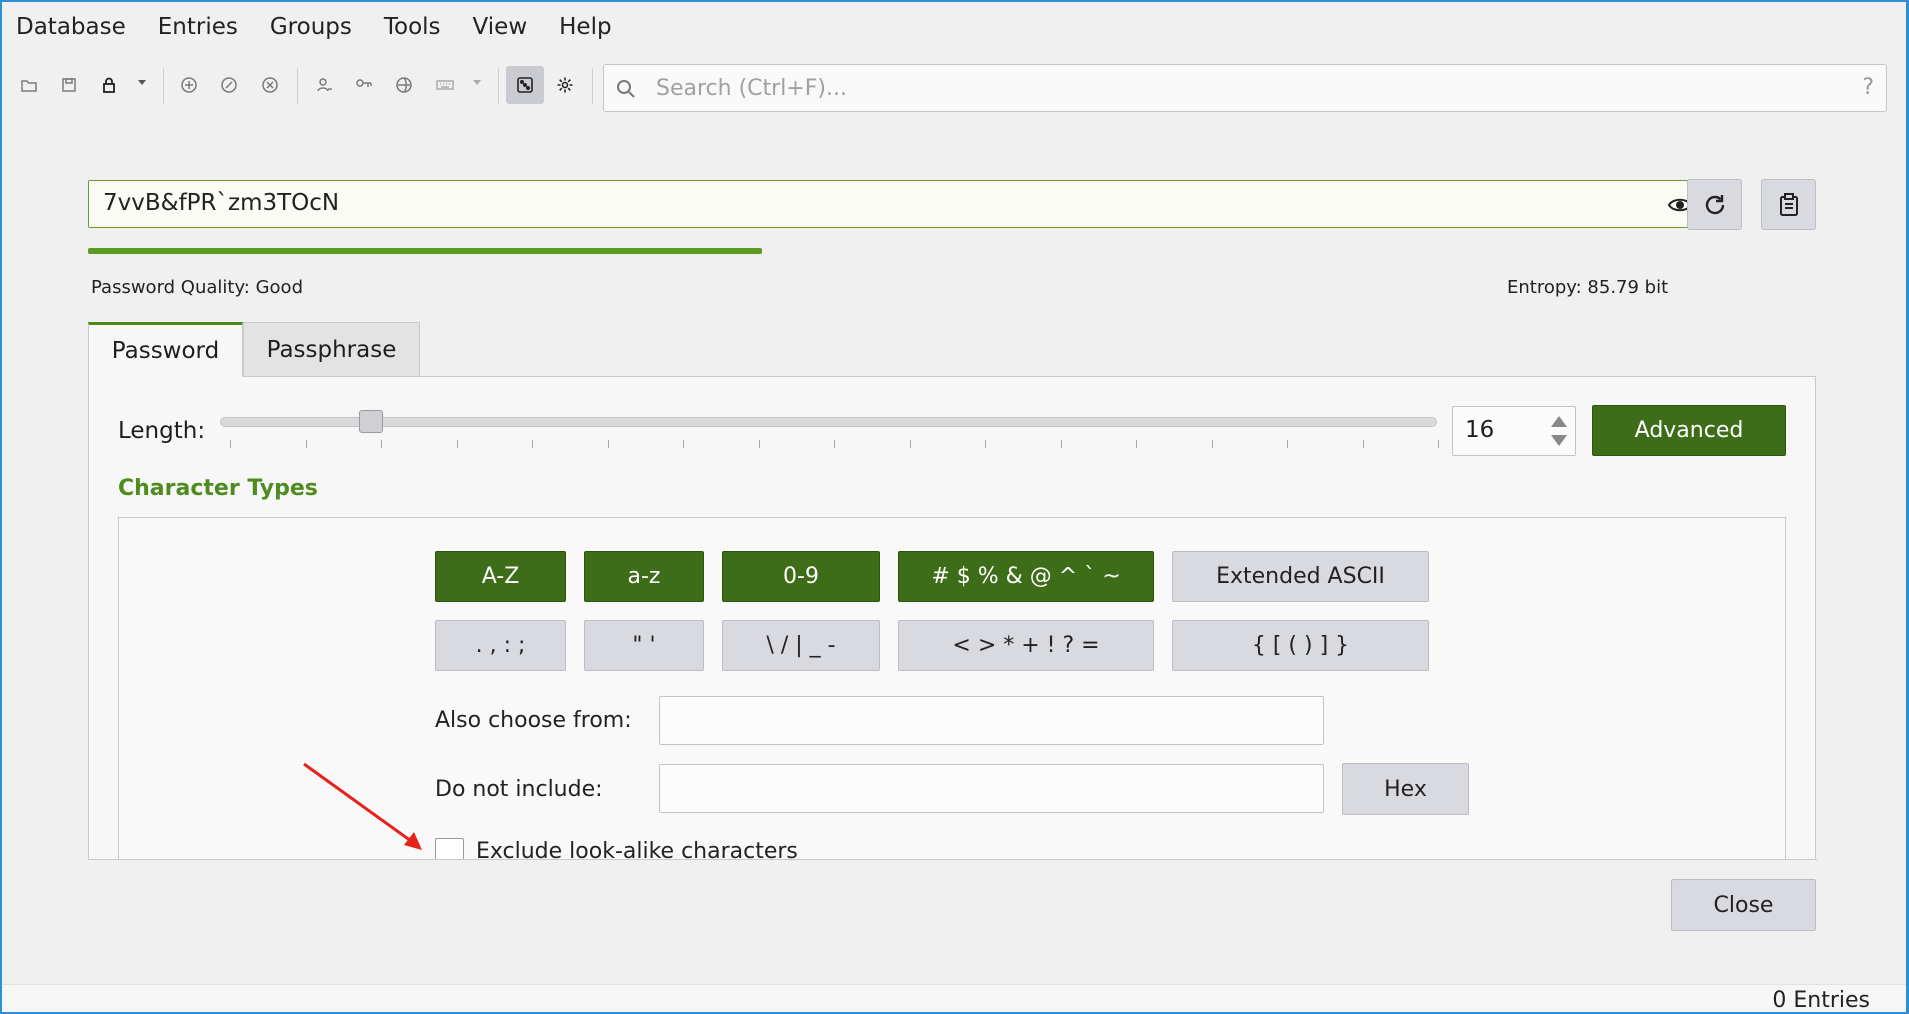 This screenshot has width=1909, height=1014. What do you see at coordinates (1229, 88) in the screenshot?
I see `search-input` at bounding box center [1229, 88].